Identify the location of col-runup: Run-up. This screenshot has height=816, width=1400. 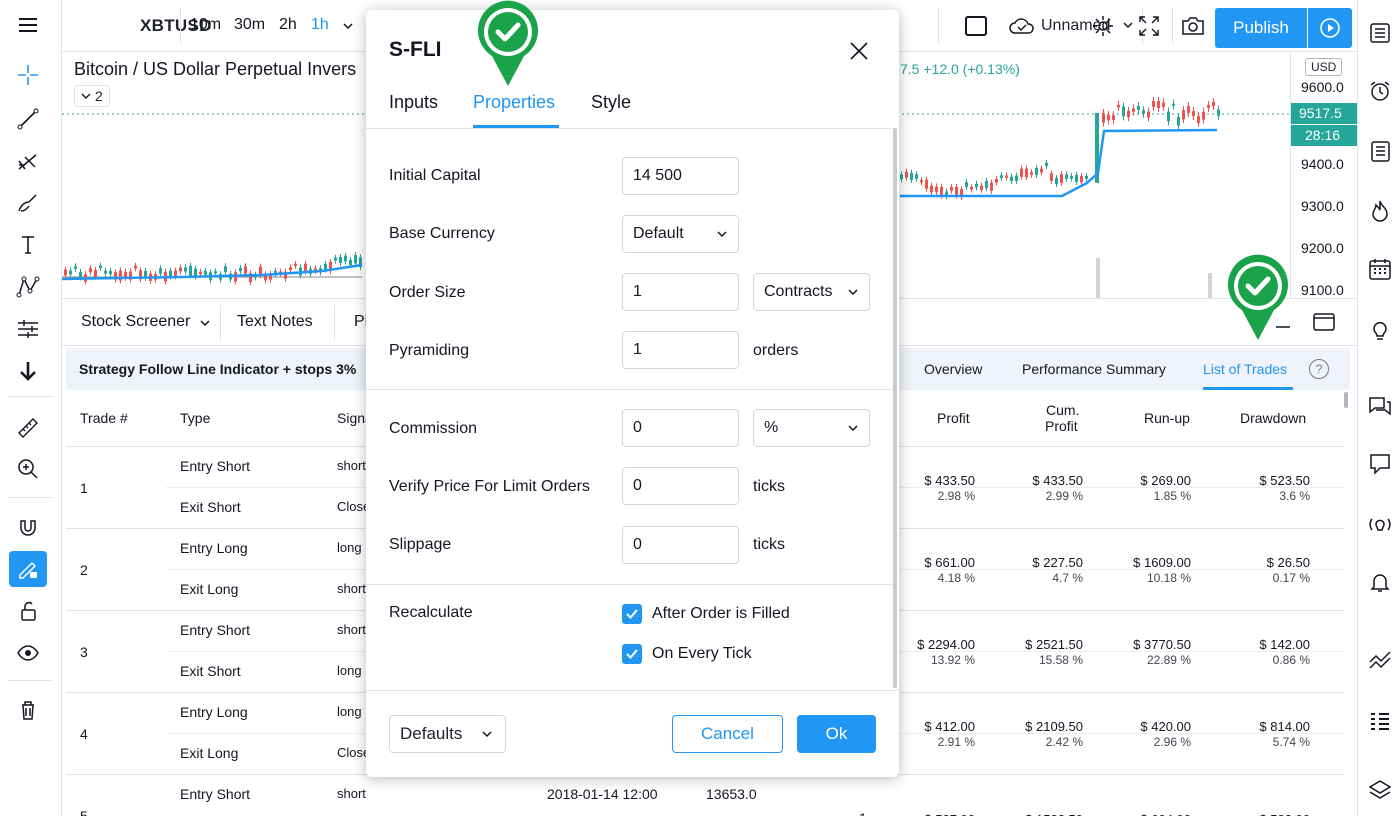
(1167, 418).